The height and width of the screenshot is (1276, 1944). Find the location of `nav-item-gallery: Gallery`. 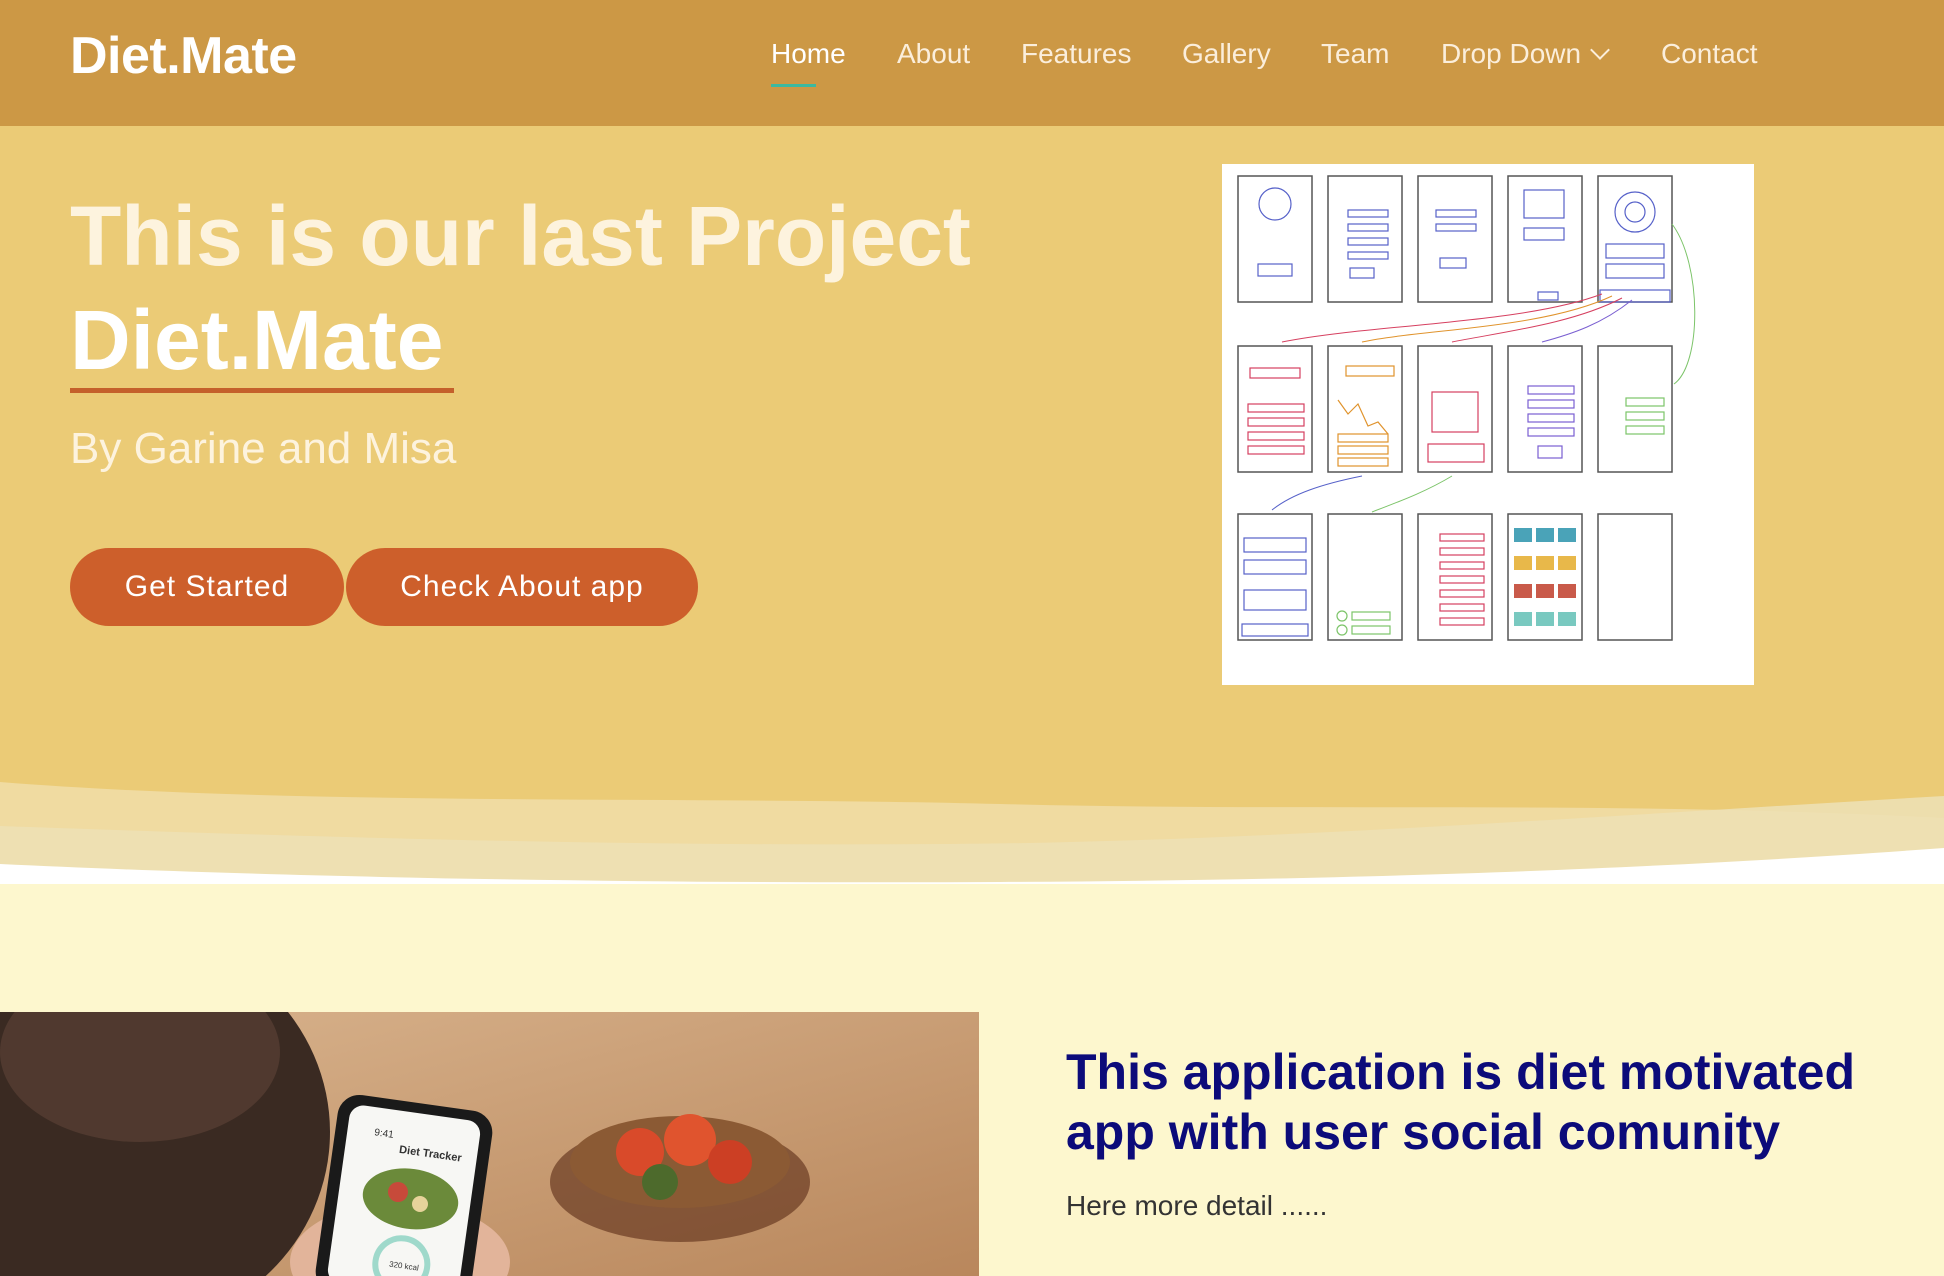

nav-item-gallery: Gallery is located at coordinates (1226, 54).